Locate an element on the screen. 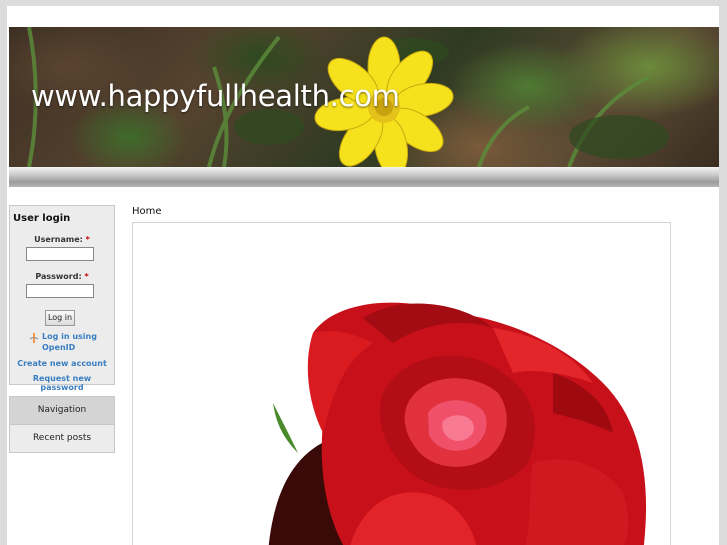 The image size is (727, 545). username-input is located at coordinates (60, 254).